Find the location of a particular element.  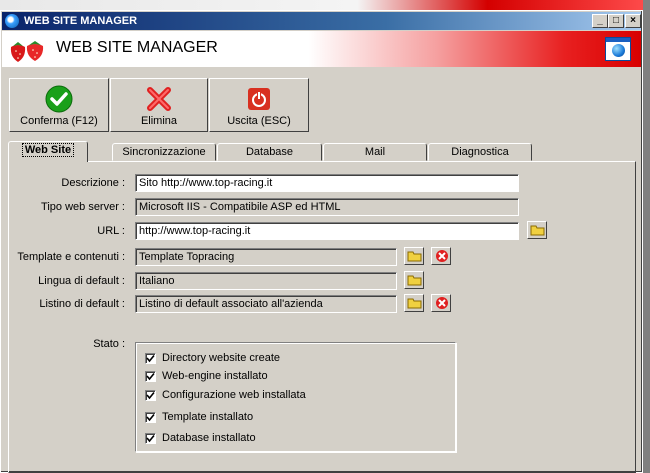

lingua-label: Lingua di default : is located at coordinates (81, 281).